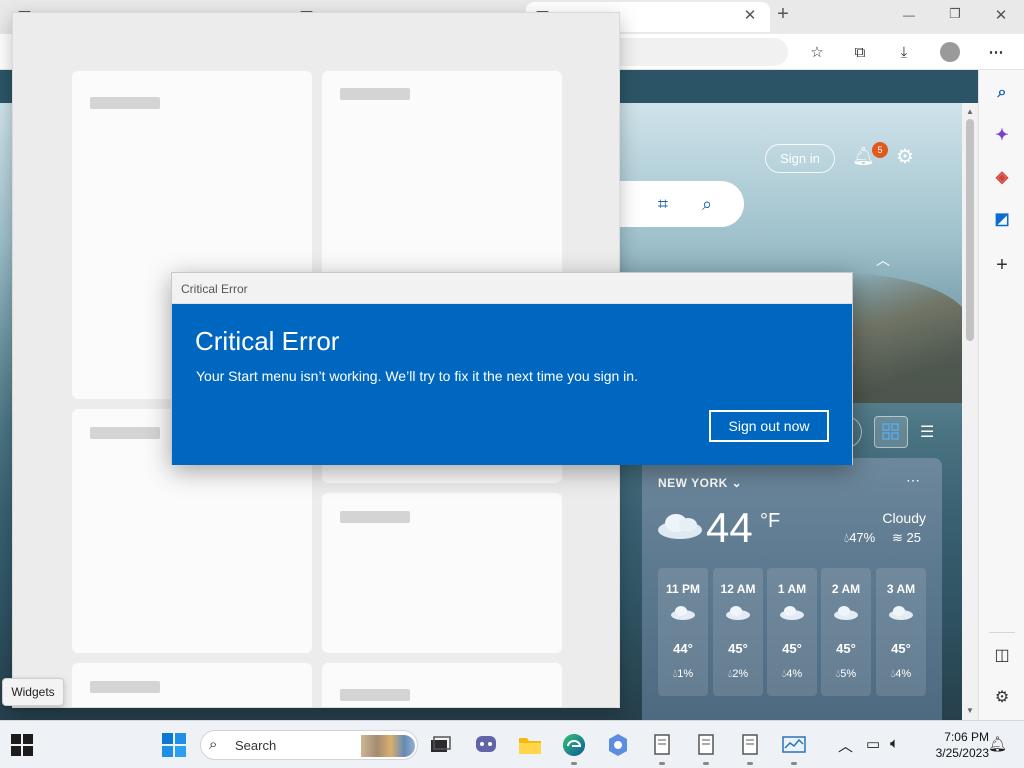 This screenshot has width=1024, height=768. Describe the element at coordinates (388, 746) in the screenshot. I see `search-highlight-image` at that location.